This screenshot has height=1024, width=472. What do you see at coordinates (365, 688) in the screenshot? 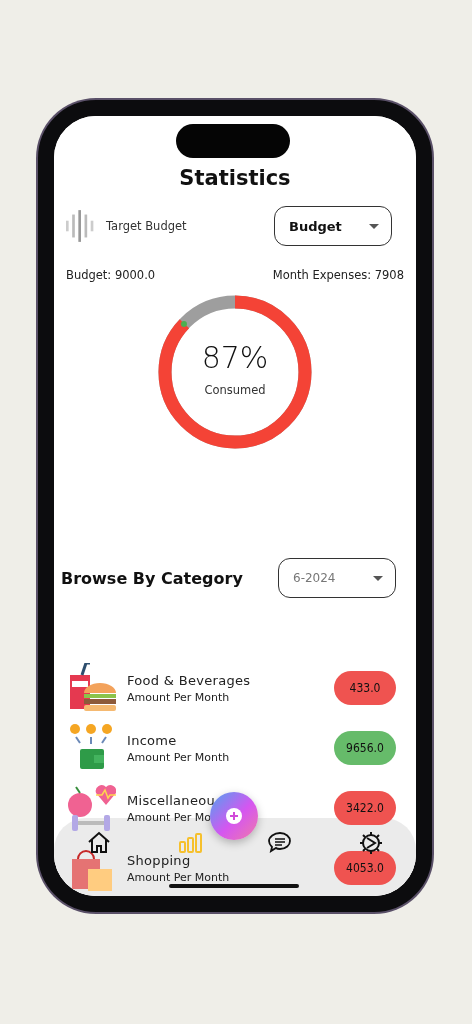
I see `amount-pill: 433.0` at bounding box center [365, 688].